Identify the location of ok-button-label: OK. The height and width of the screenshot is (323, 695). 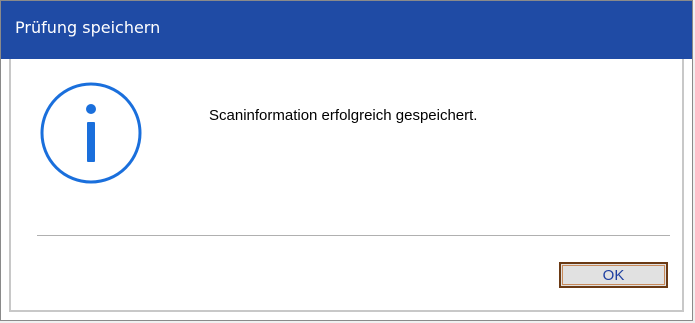
(613, 275).